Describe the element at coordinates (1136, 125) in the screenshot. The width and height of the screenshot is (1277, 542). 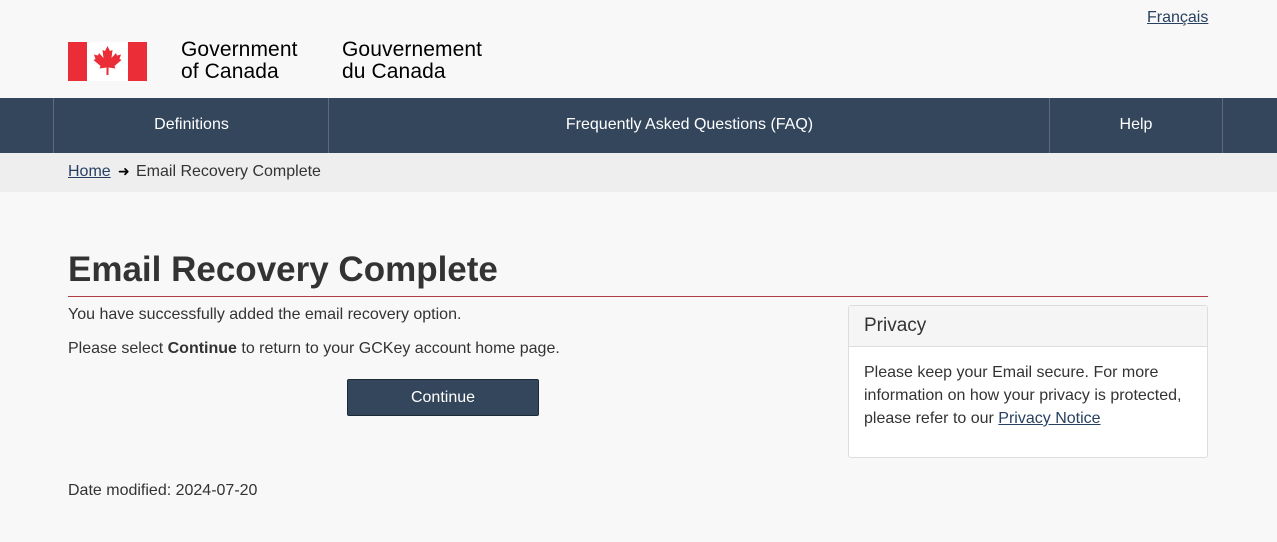
I see `menu-item-help: Help` at that location.